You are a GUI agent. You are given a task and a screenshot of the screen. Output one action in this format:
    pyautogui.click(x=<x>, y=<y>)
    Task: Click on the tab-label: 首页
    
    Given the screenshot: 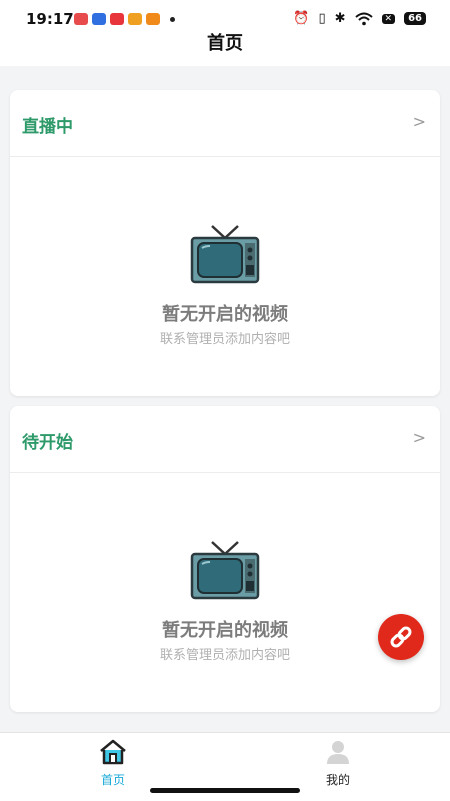 What is the action you would take?
    pyautogui.click(x=112, y=780)
    